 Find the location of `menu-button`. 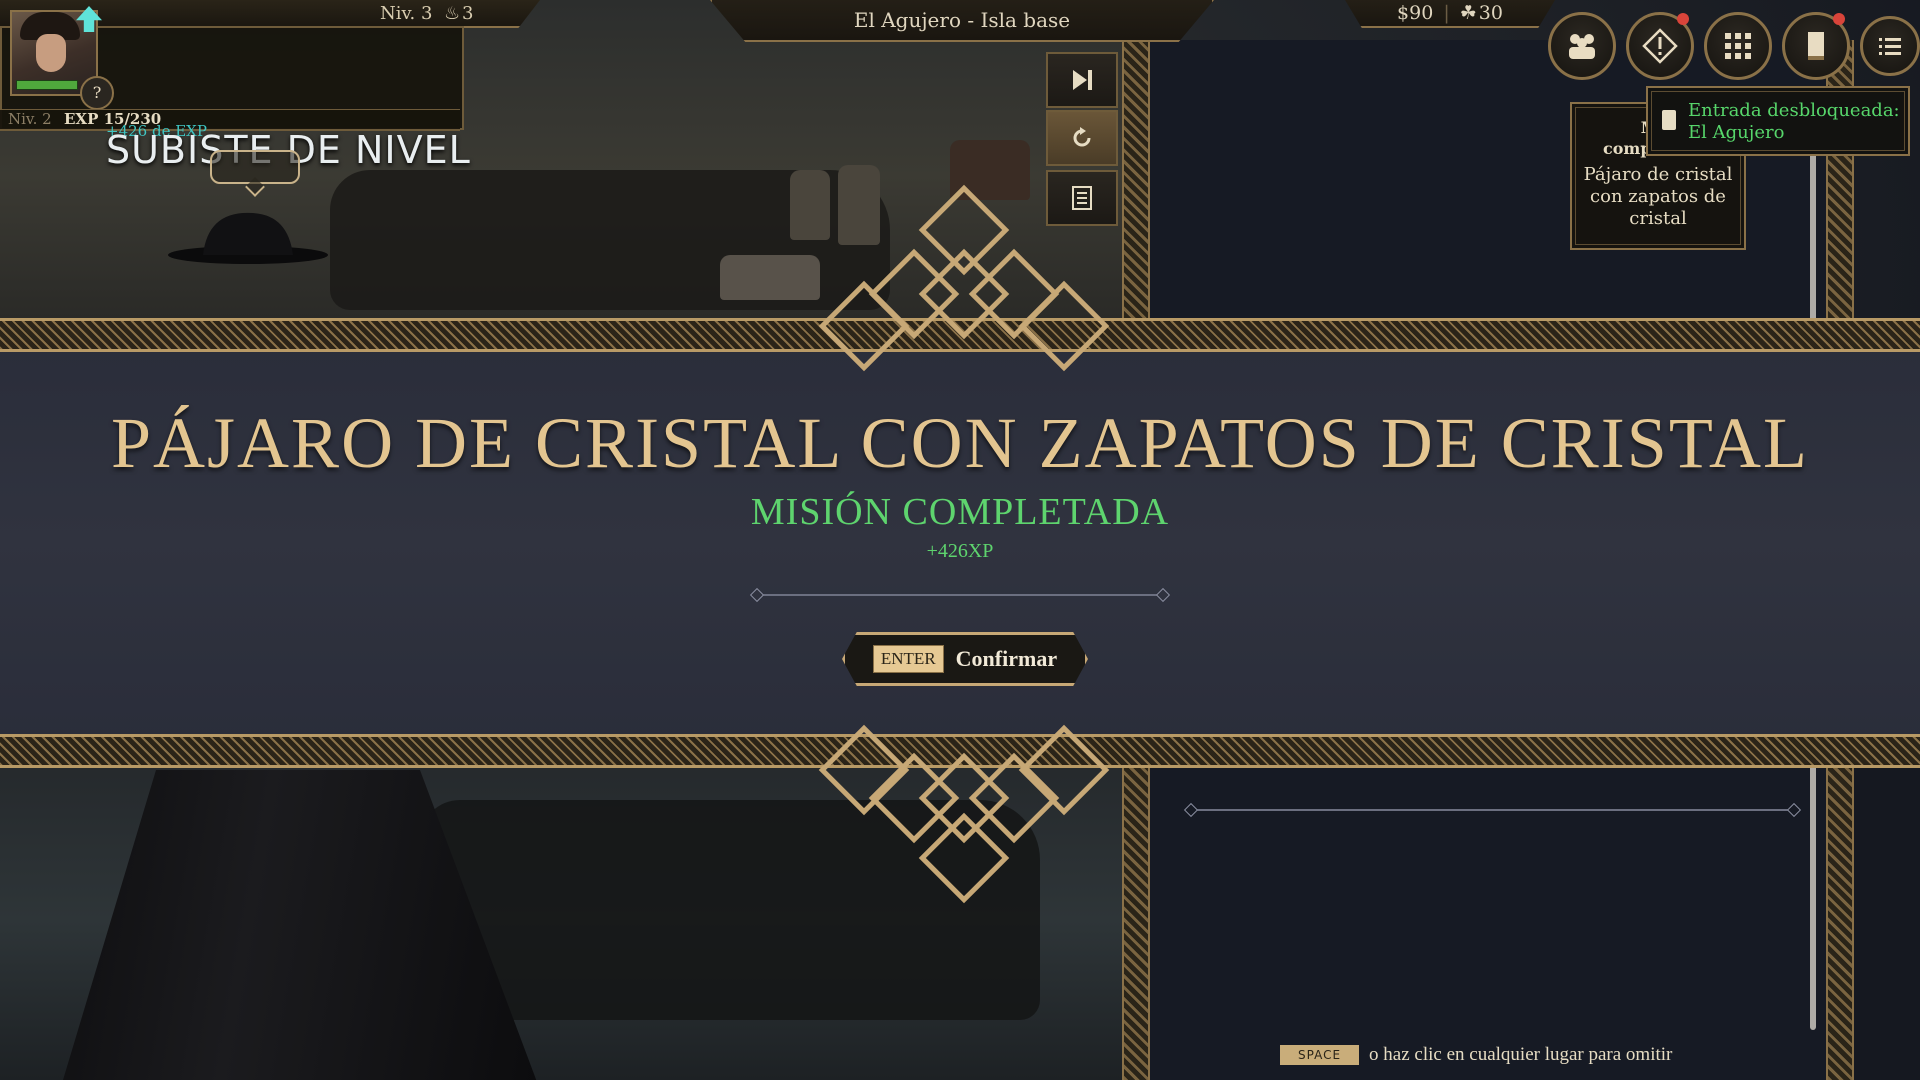

menu-button is located at coordinates (1890, 46).